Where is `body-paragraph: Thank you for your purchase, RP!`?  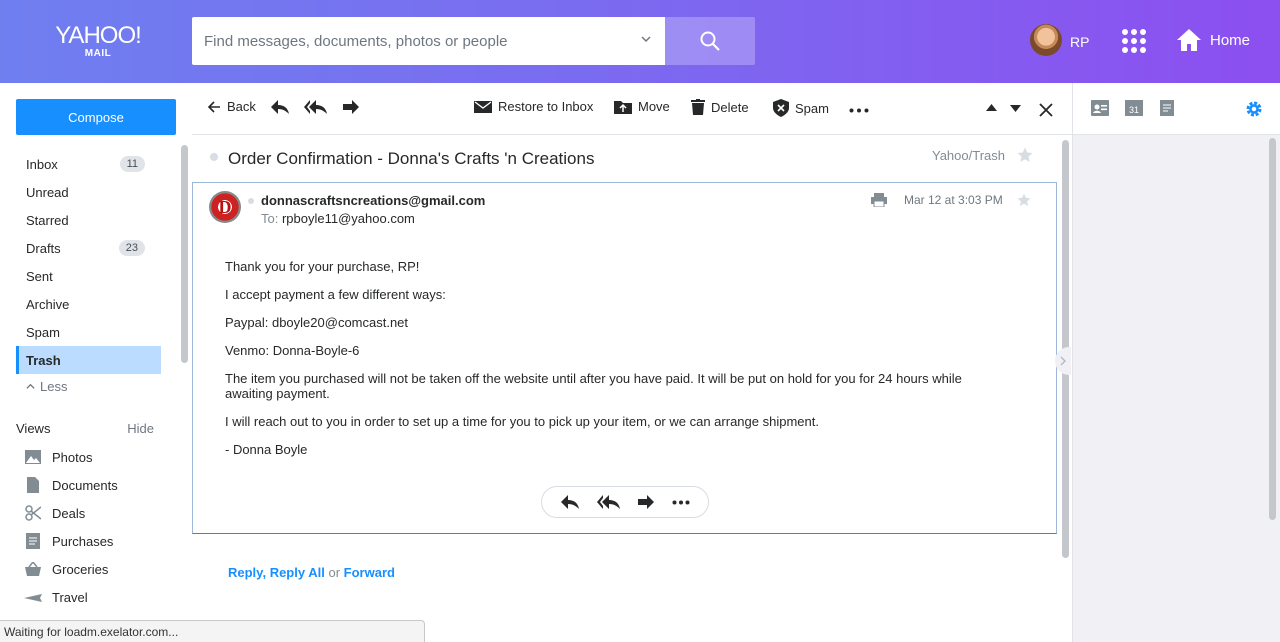
body-paragraph: Thank you for your purchase, RP! is located at coordinates (322, 266).